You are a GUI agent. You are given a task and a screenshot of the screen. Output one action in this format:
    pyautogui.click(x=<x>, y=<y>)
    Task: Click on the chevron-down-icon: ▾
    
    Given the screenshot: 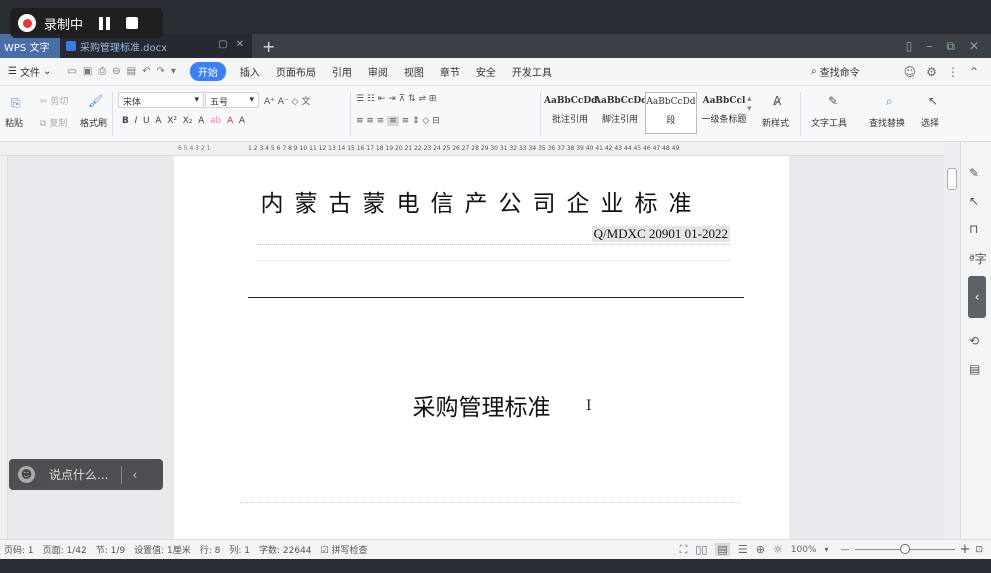 What is the action you would take?
    pyautogui.click(x=827, y=549)
    